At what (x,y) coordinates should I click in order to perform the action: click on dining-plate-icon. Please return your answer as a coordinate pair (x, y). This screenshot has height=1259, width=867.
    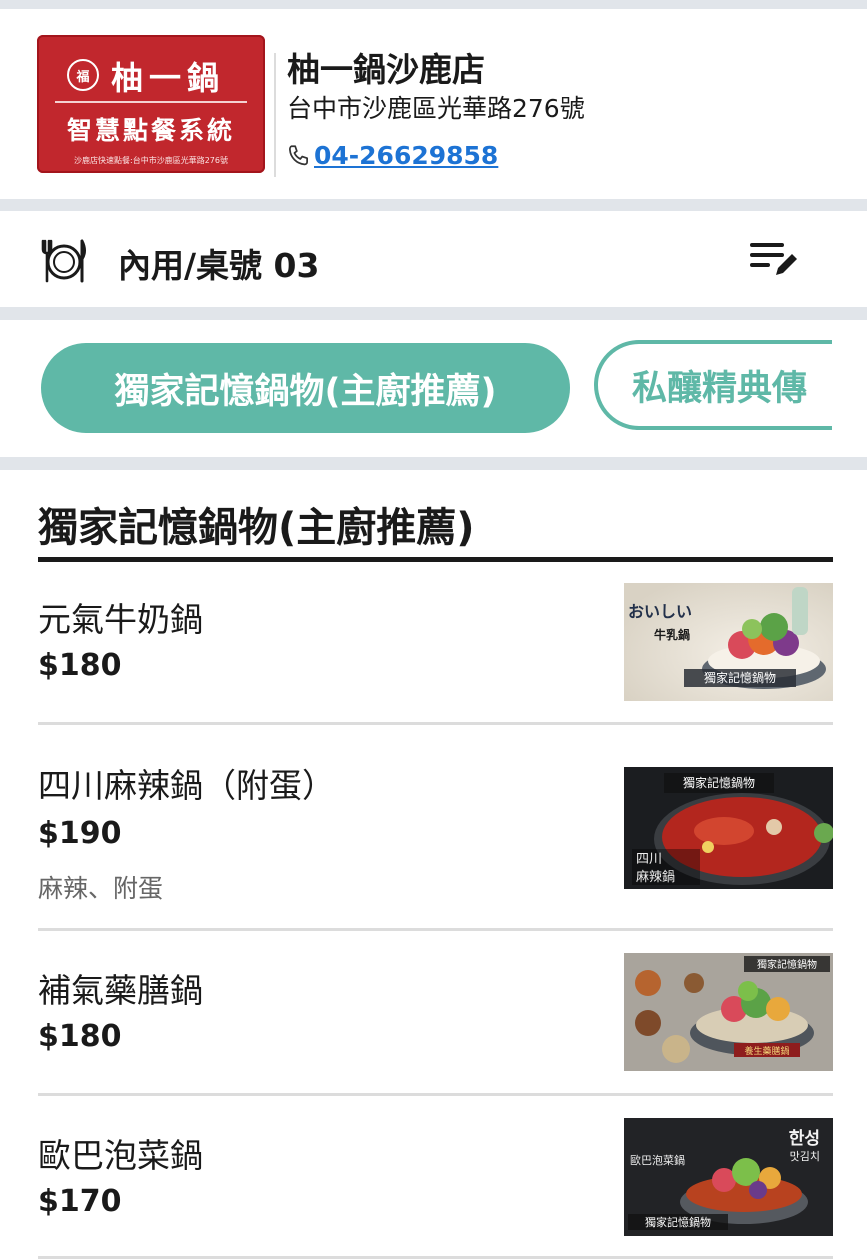
    Looking at the image, I should click on (64, 263).